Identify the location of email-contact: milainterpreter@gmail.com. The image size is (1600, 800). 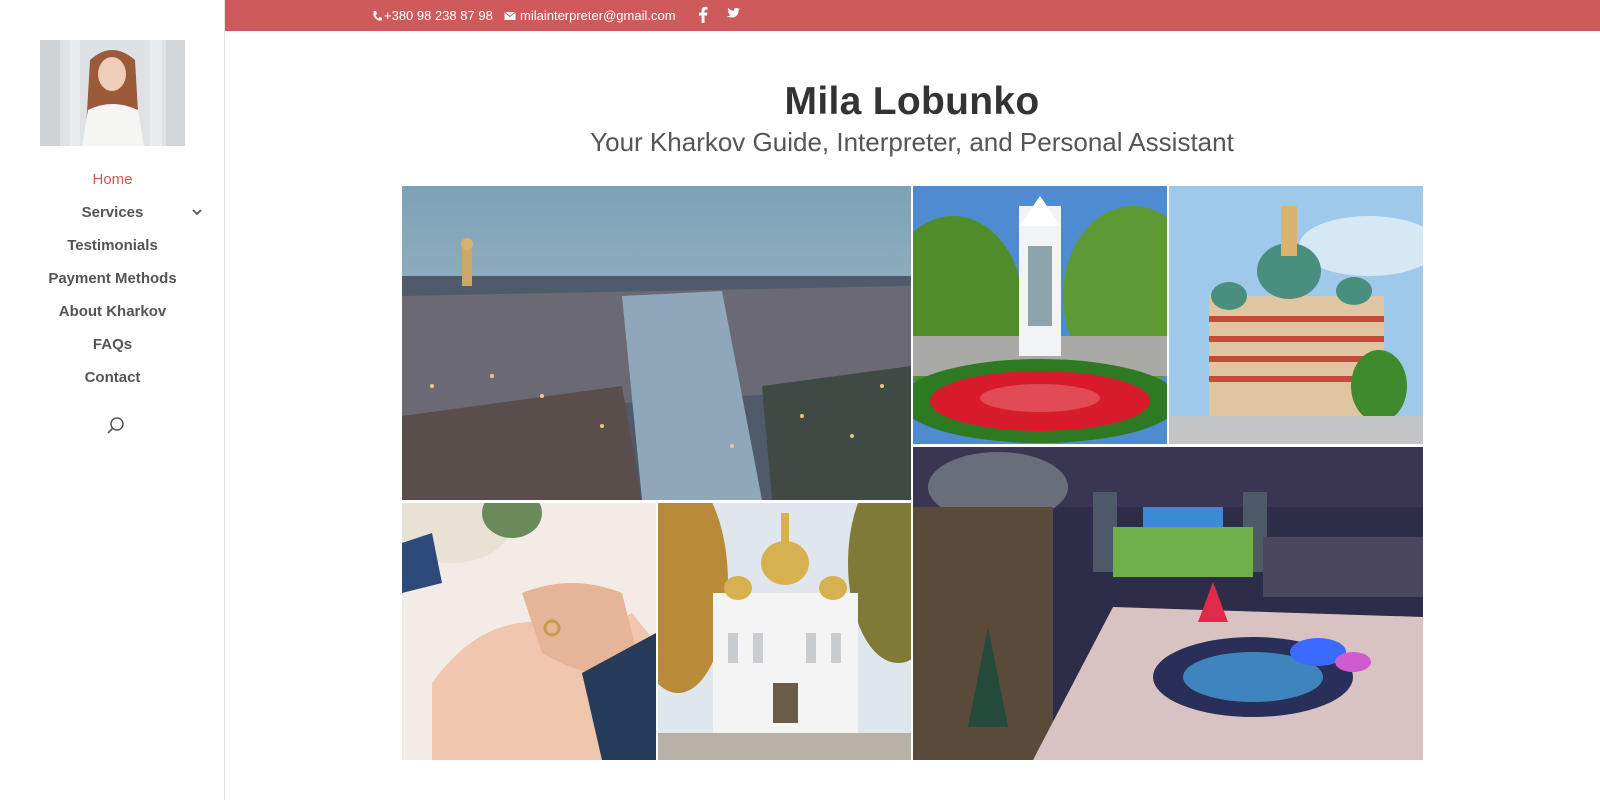
(590, 15).